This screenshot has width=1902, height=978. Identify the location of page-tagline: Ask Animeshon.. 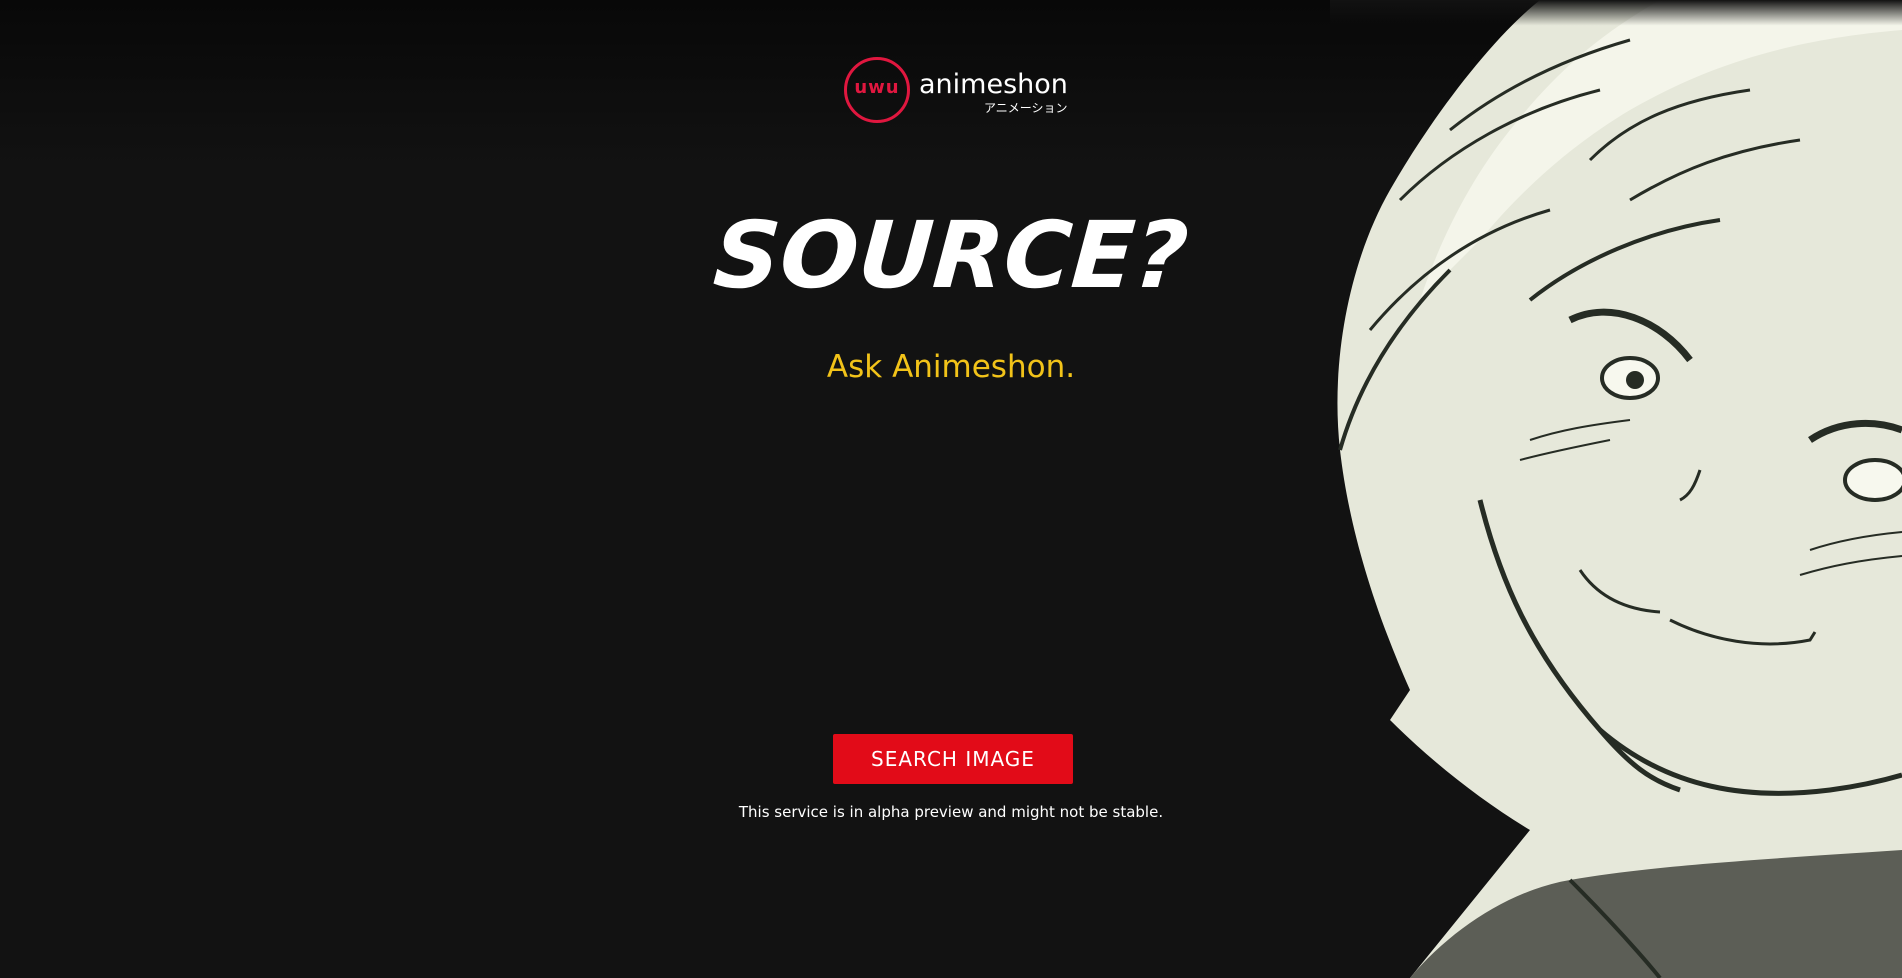
(951, 367).